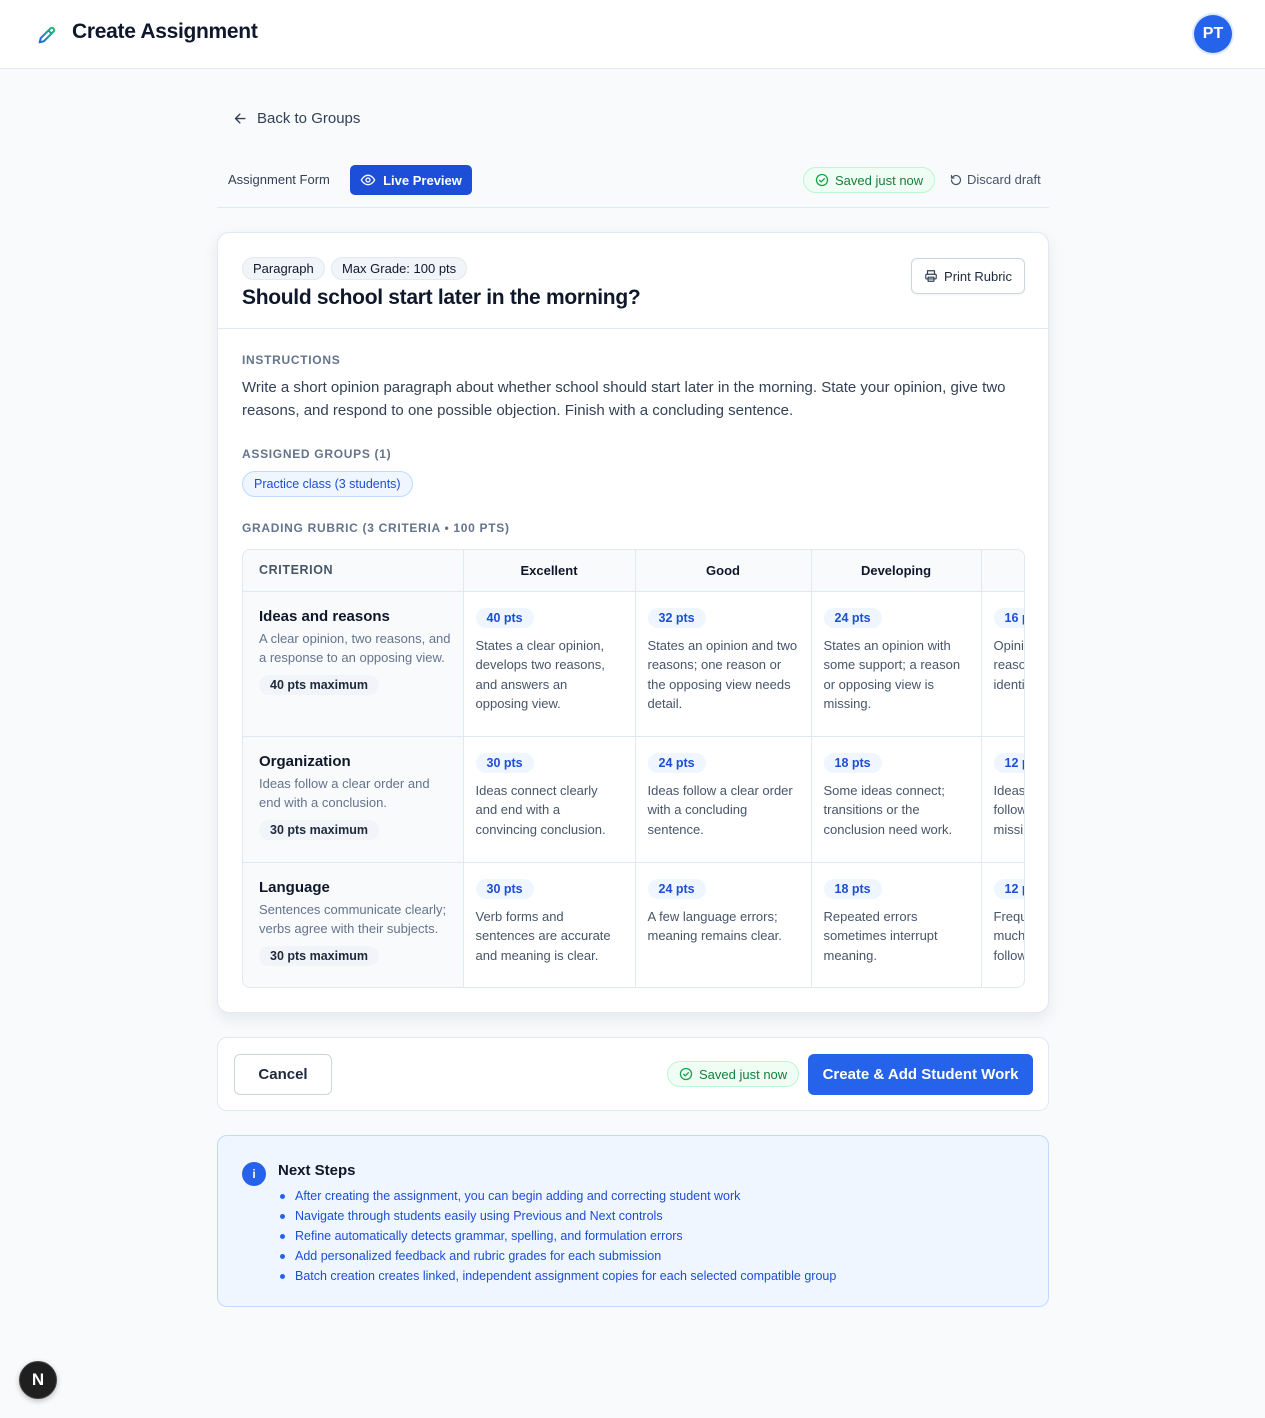 Image resolution: width=1265 pixels, height=1418 pixels. I want to click on create-and-add-student-work-button: Create & Add Student Work, so click(920, 1074).